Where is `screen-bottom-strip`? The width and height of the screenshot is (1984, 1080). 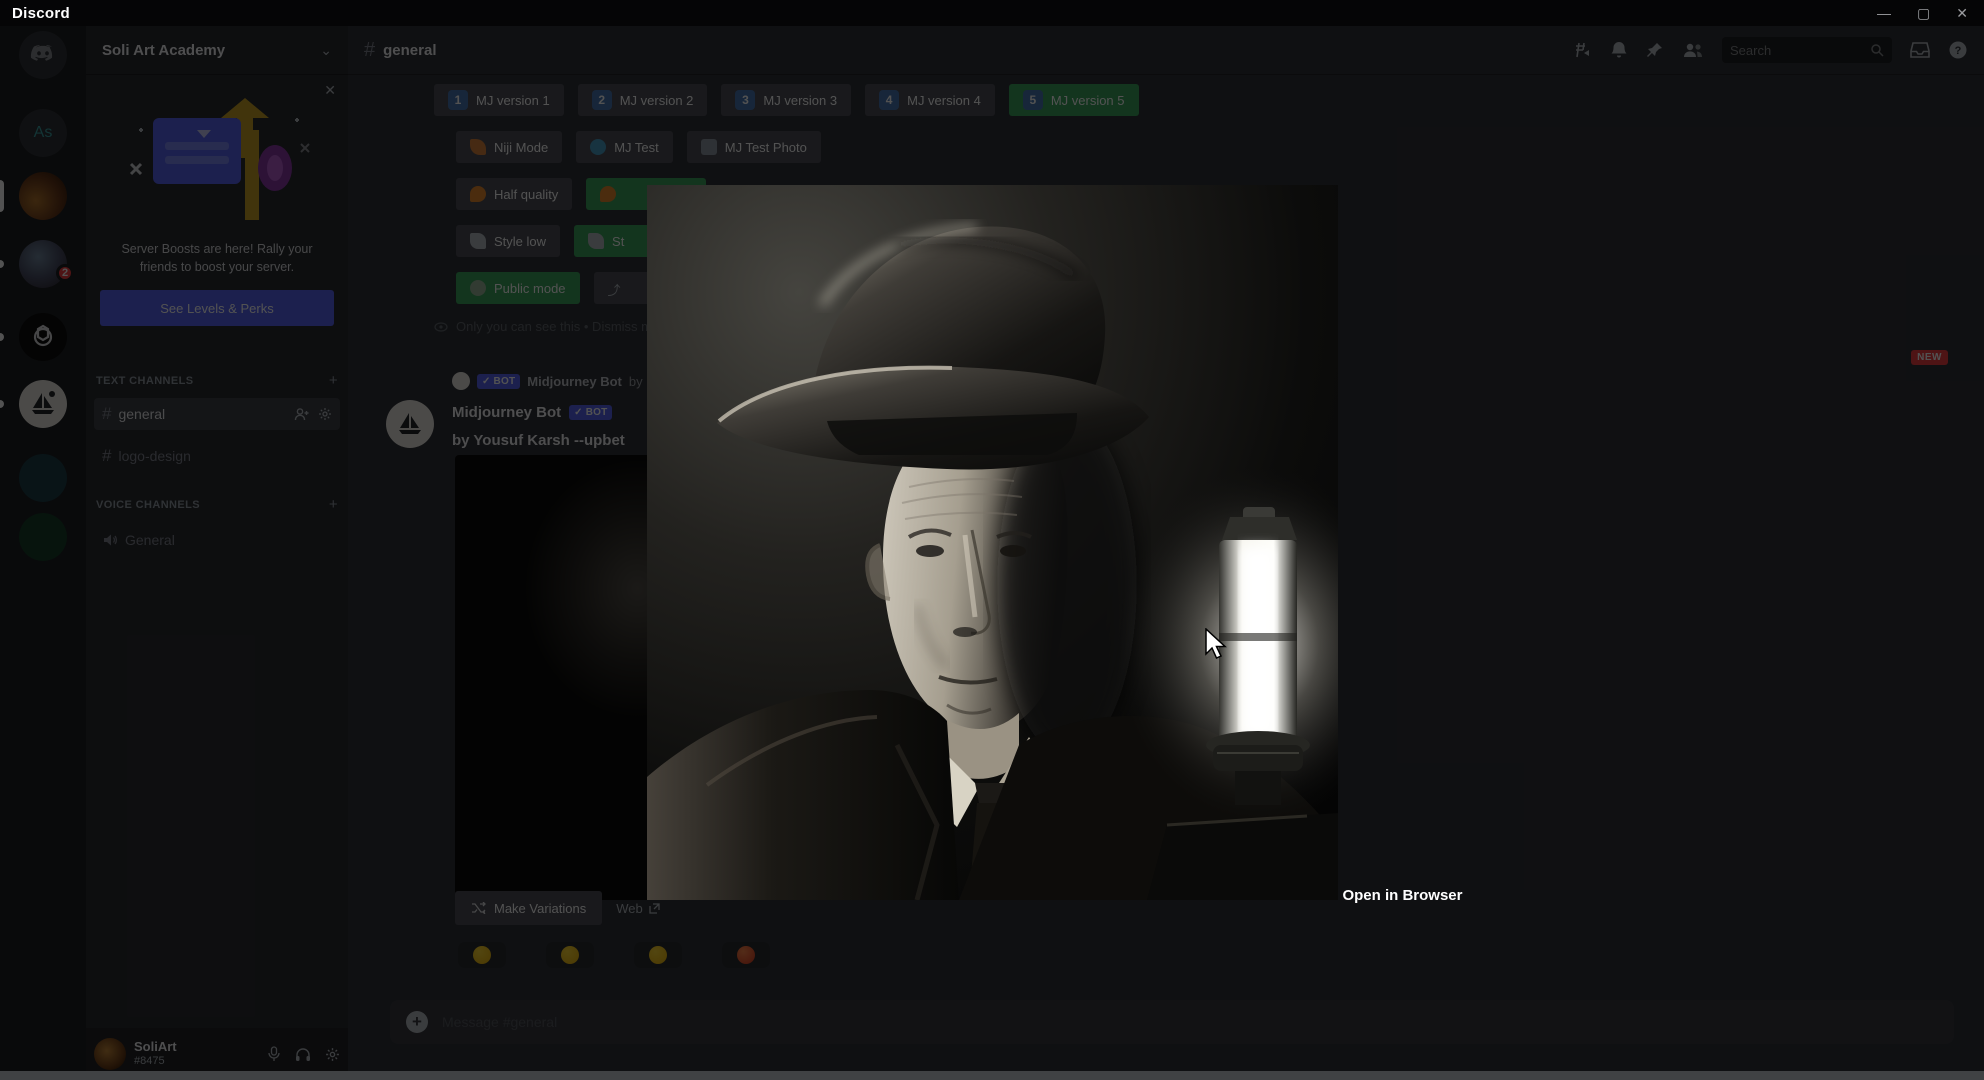
screen-bottom-strip is located at coordinates (992, 1075).